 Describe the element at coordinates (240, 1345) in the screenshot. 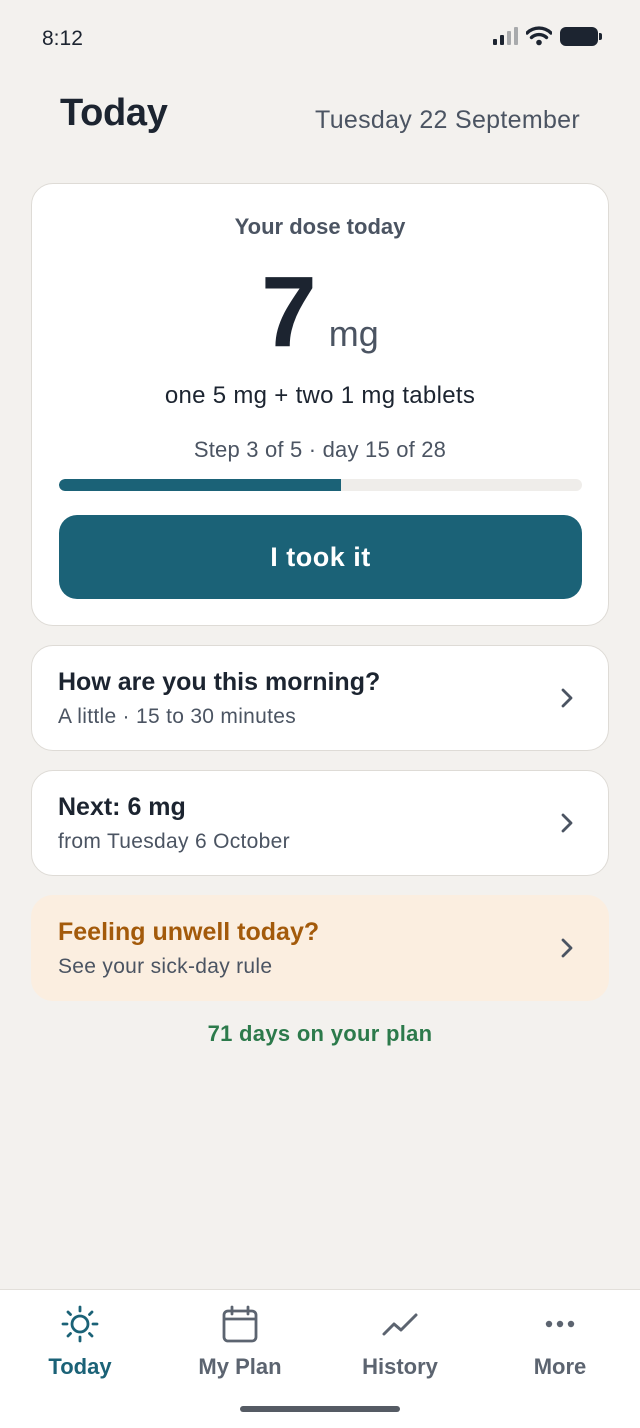

I see `tab-my-plan: My Plan` at that location.